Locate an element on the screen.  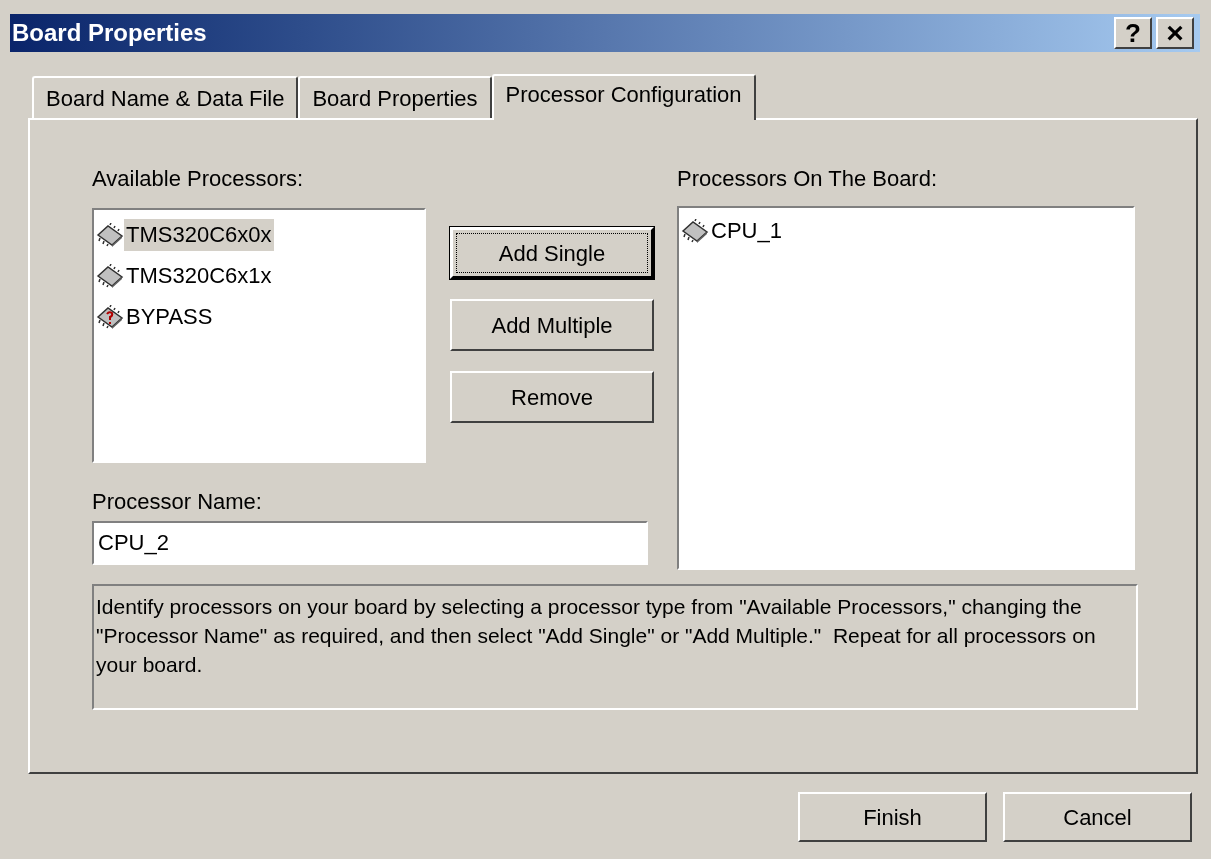
processor-name-field: CPU_2 is located at coordinates (370, 543).